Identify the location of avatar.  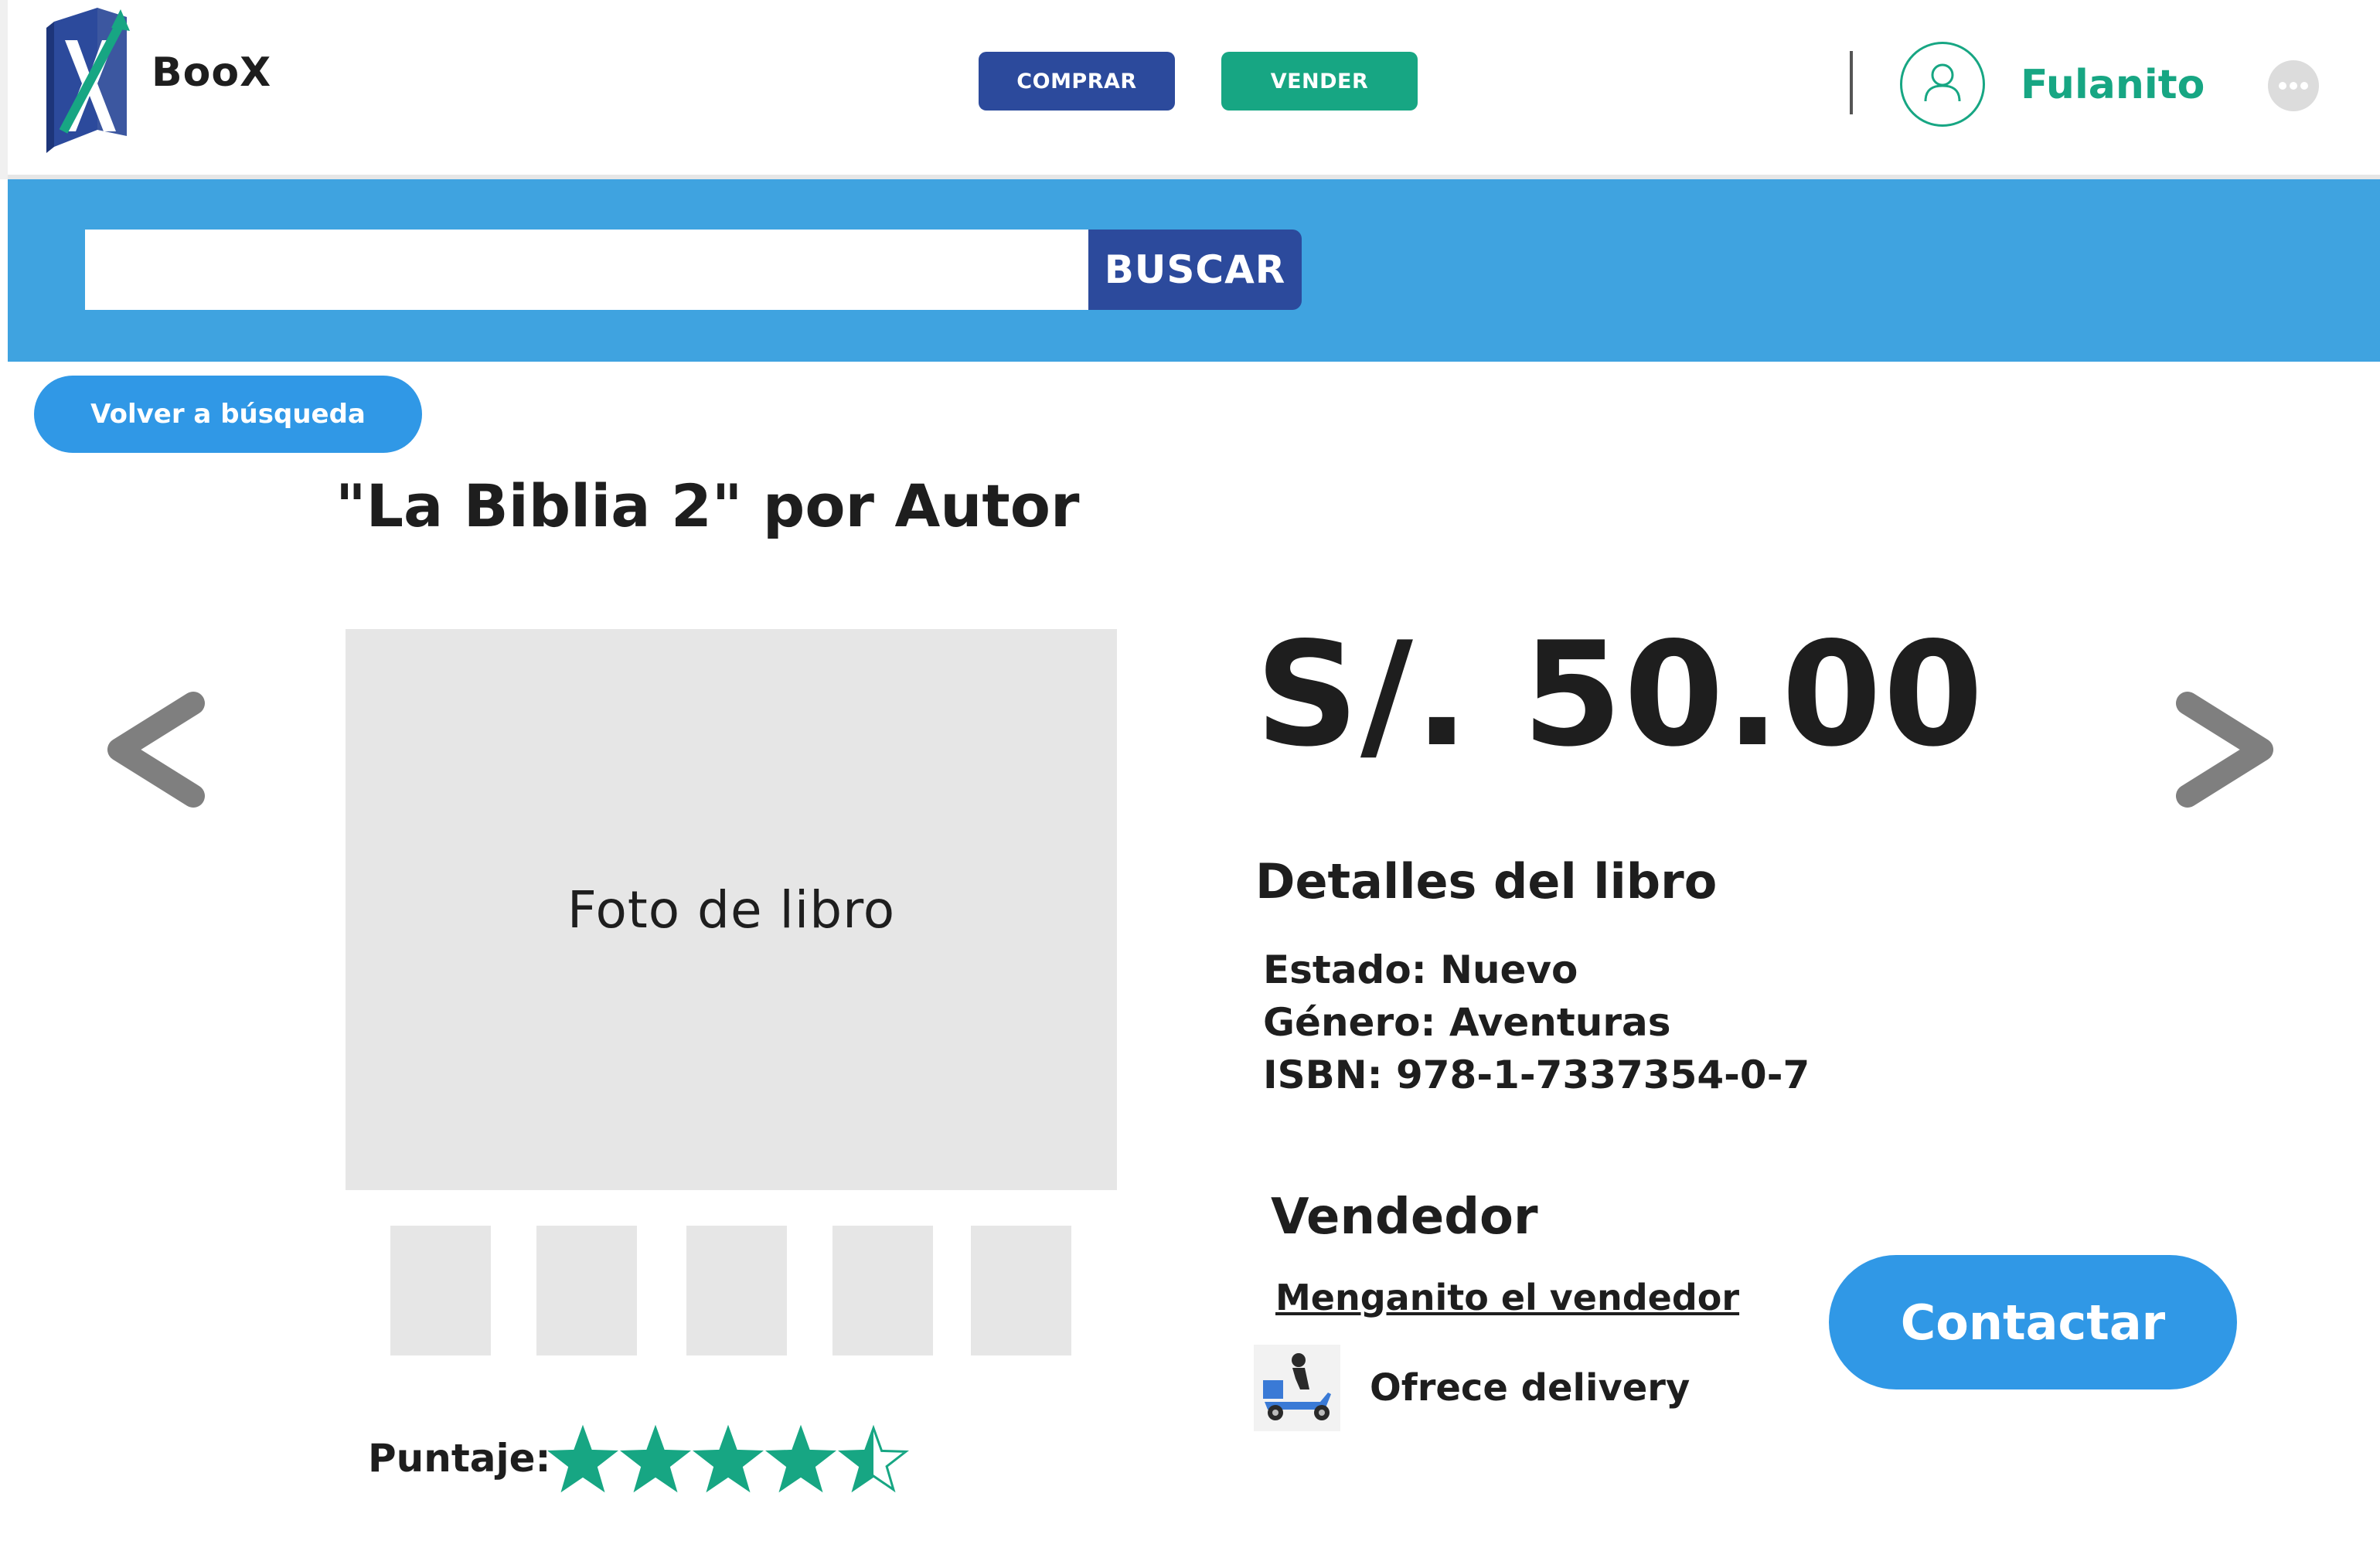
(1942, 84).